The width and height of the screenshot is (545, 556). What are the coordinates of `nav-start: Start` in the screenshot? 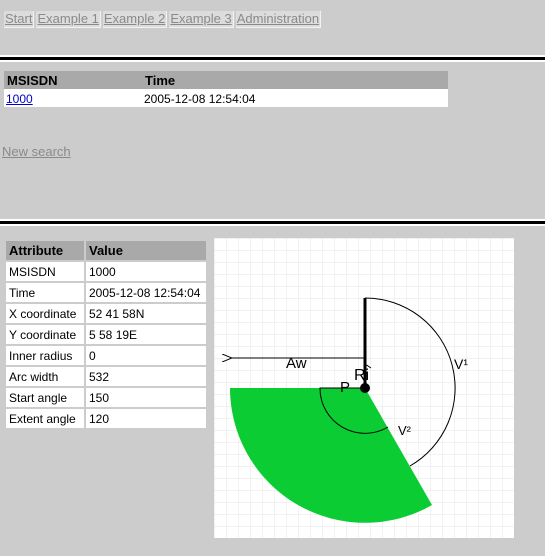 It's located at (19, 19).